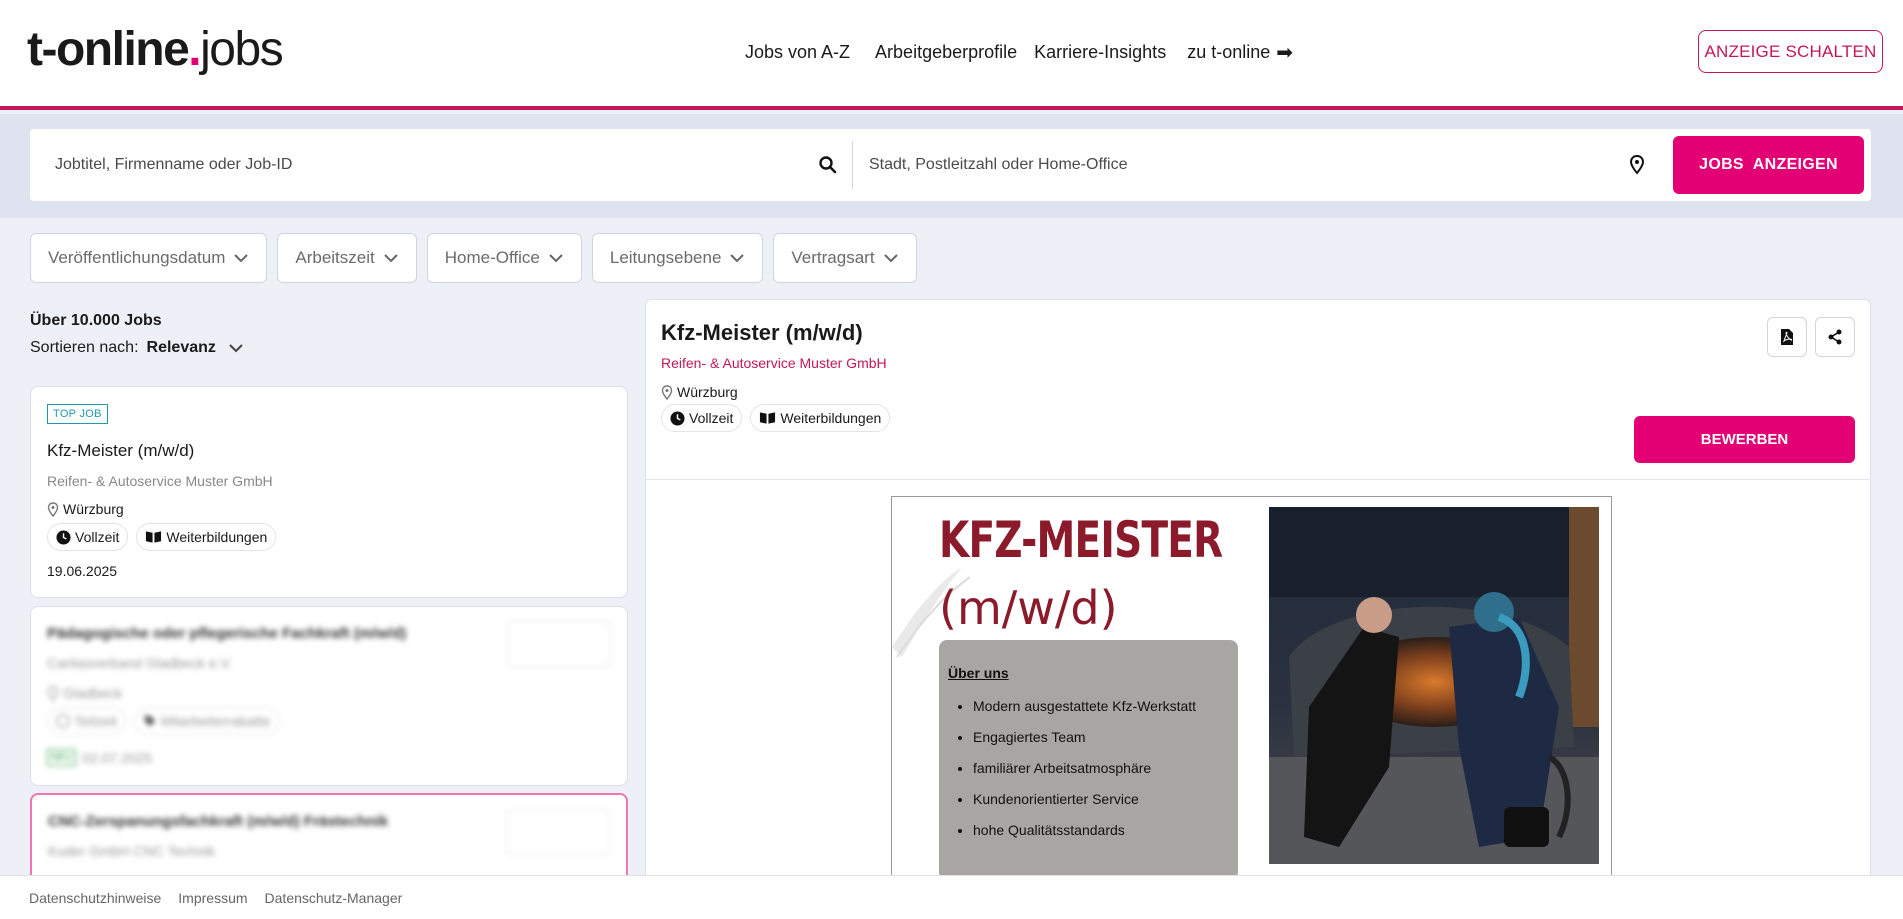  What do you see at coordinates (1434, 685) in the screenshot?
I see `workshop-photo` at bounding box center [1434, 685].